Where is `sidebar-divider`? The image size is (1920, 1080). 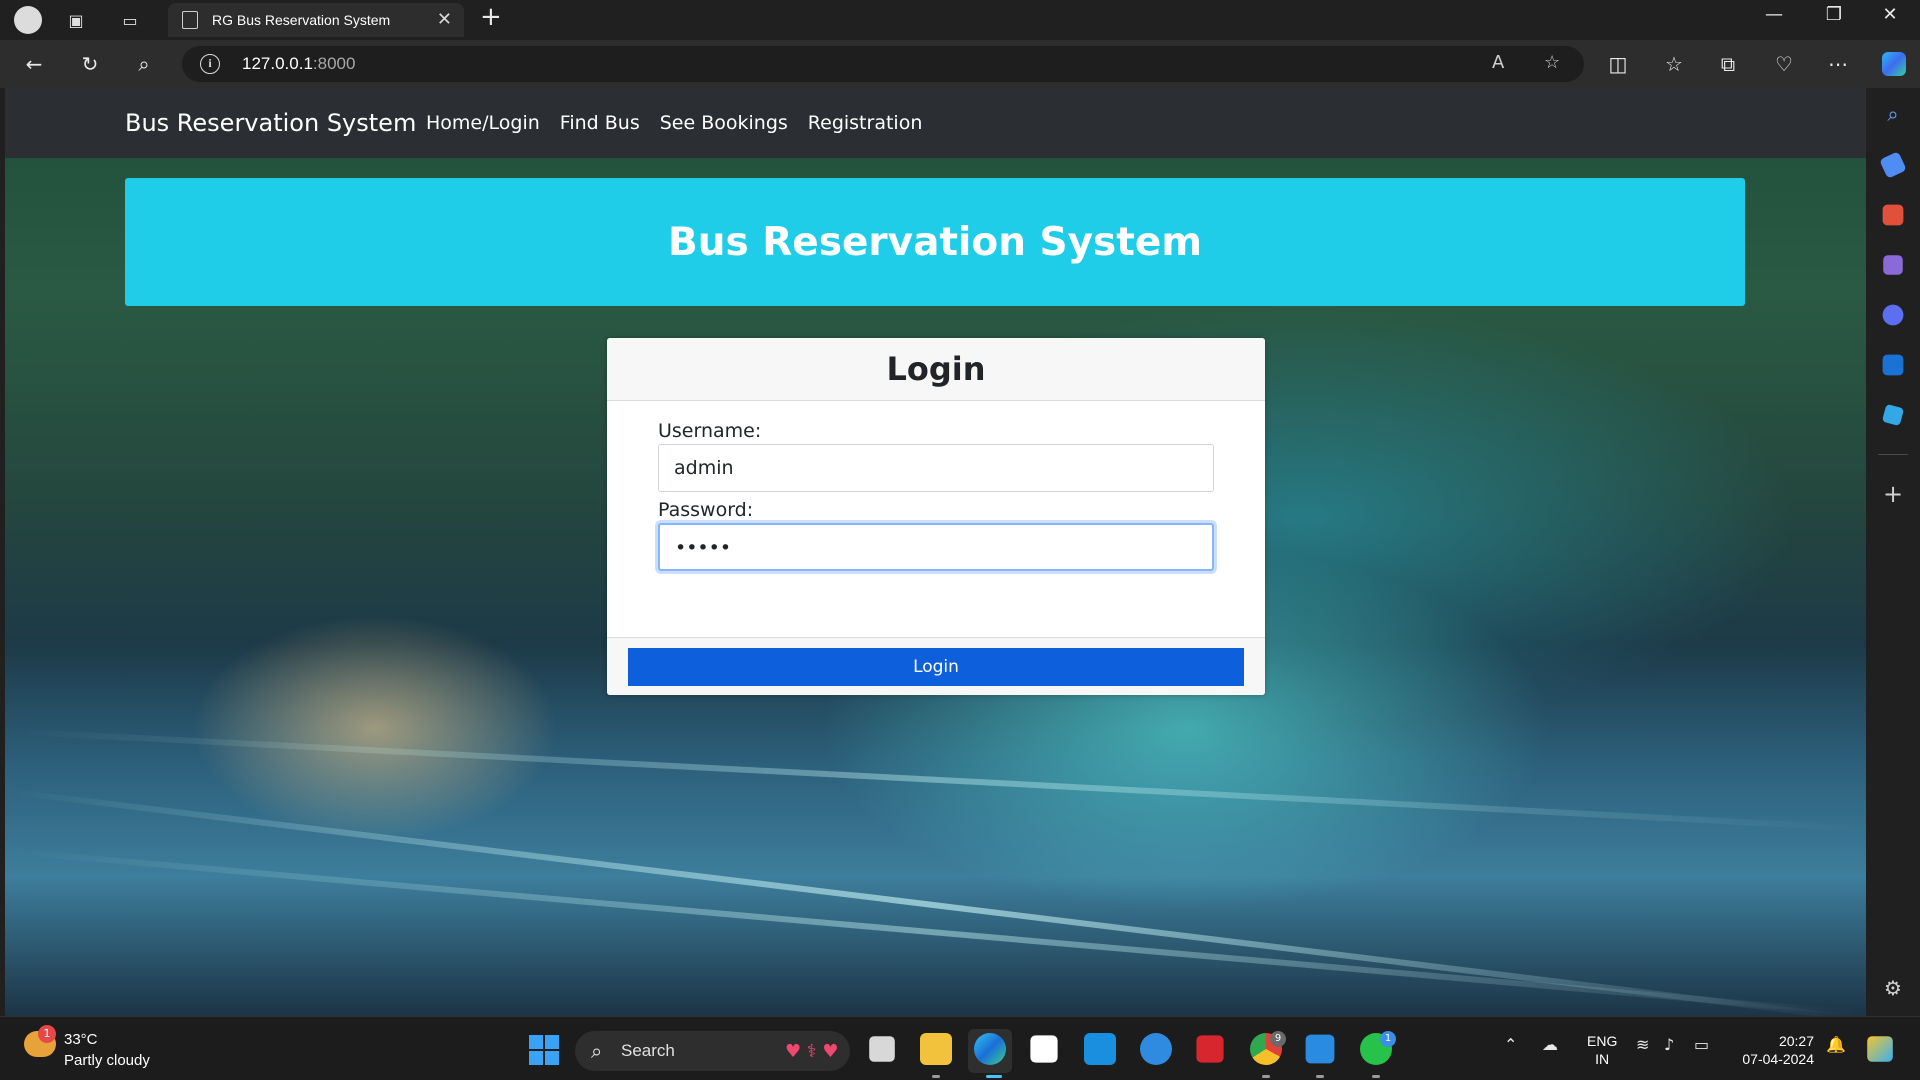 sidebar-divider is located at coordinates (1893, 454).